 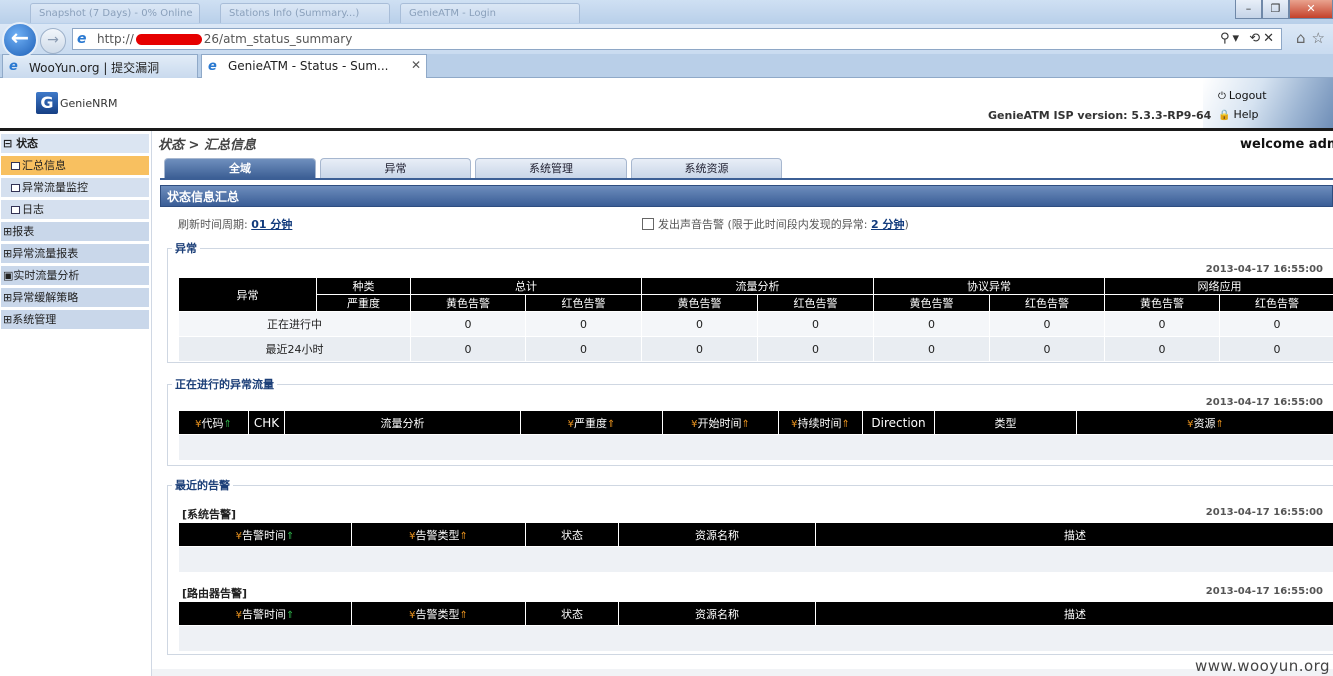 What do you see at coordinates (94, 68) in the screenshot?
I see `tab-label: WooYun.org | 提交漏洞` at bounding box center [94, 68].